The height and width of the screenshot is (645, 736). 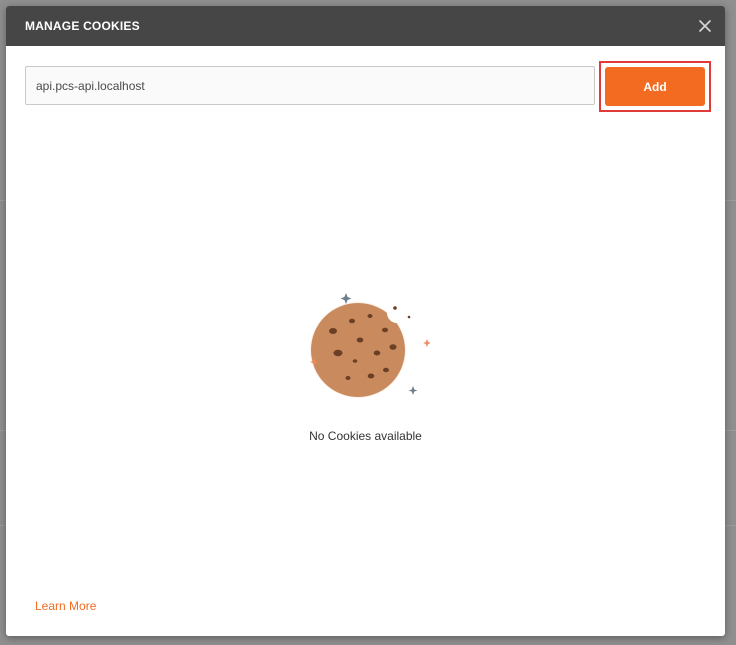 What do you see at coordinates (365, 436) in the screenshot?
I see `empty-state-message: No Cookies available` at bounding box center [365, 436].